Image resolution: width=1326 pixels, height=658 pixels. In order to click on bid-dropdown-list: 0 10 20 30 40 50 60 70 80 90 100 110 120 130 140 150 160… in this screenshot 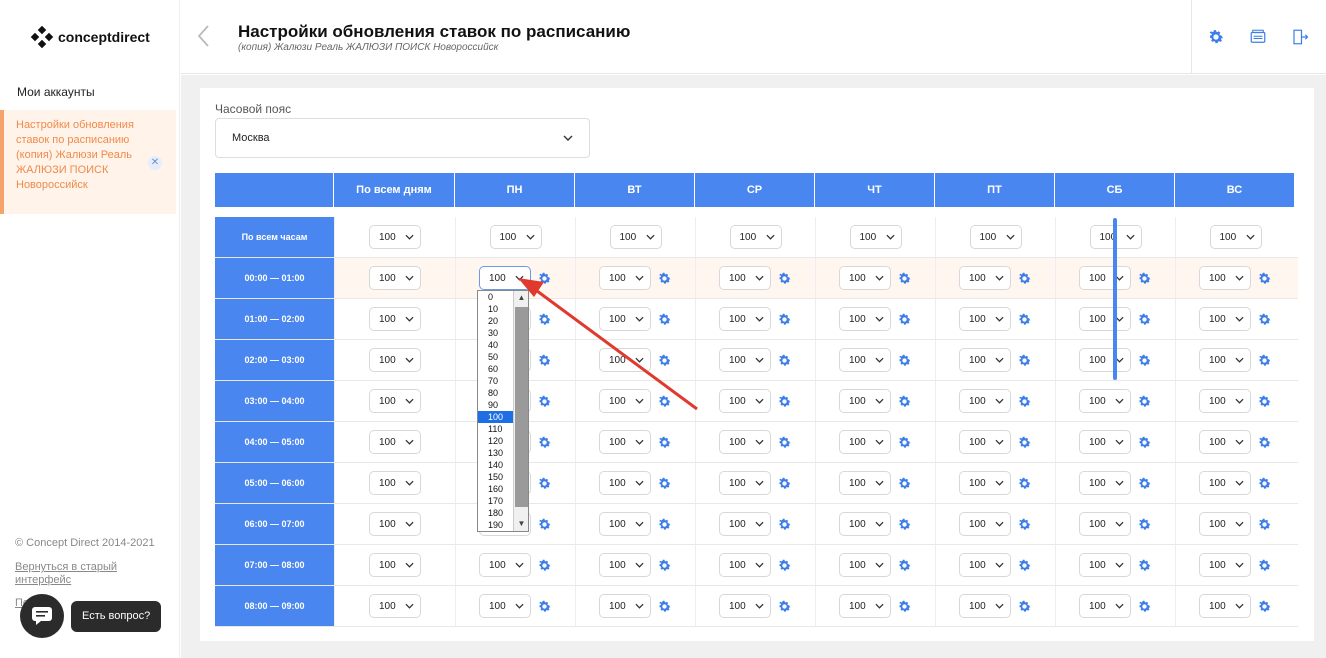, I will do `click(503, 411)`.